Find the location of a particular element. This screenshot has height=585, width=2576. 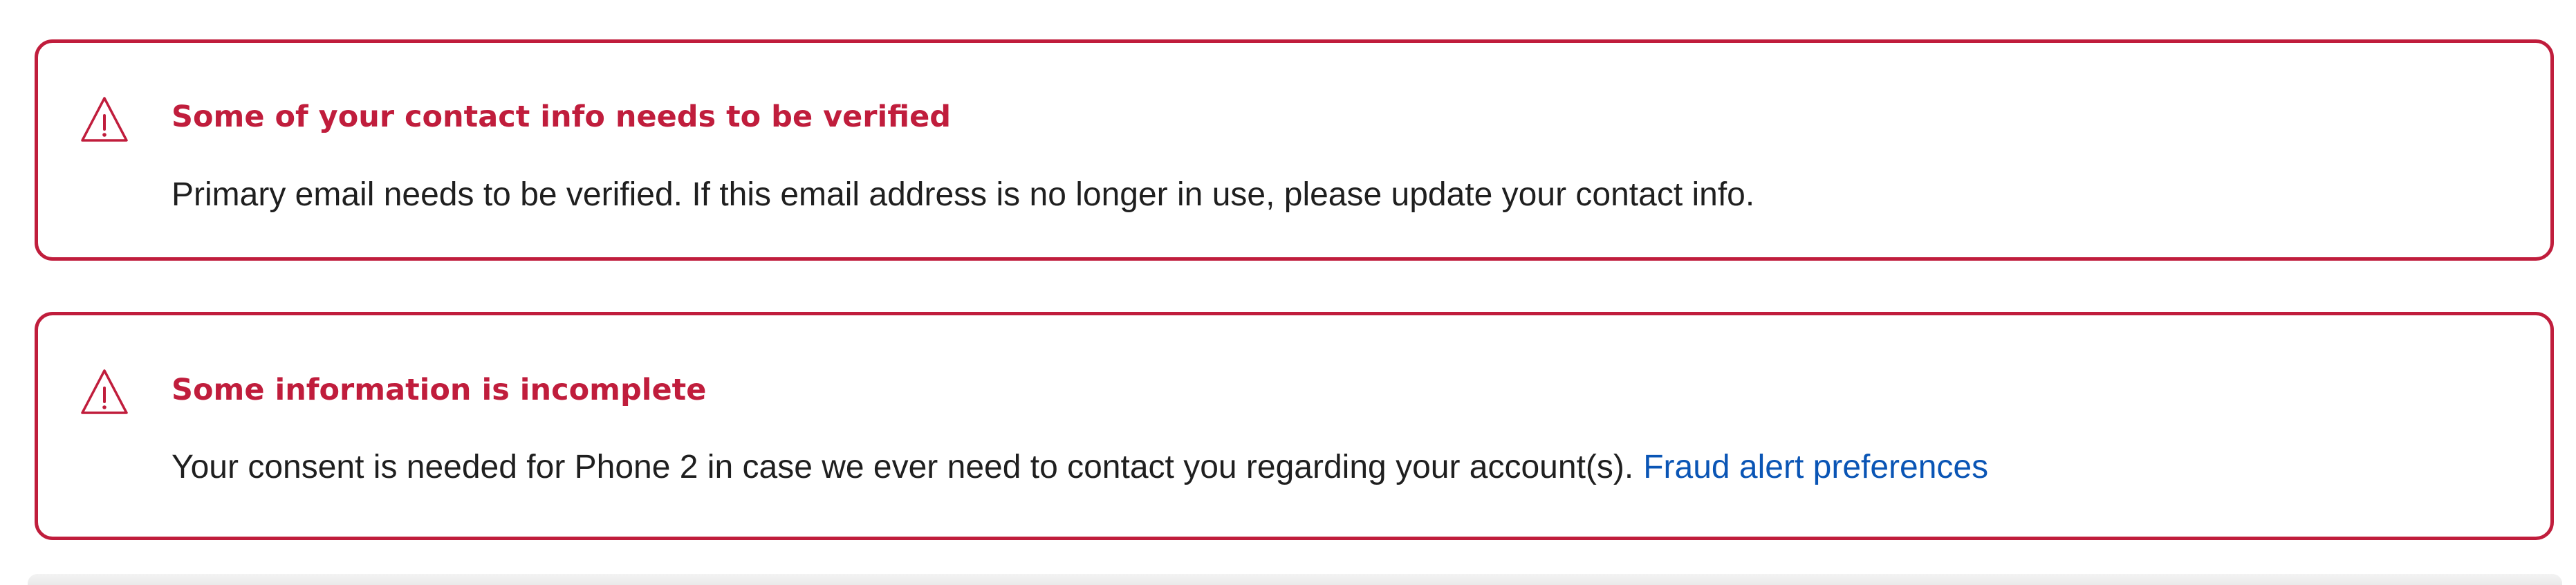

fraud-alert-preferences-link: Fraud alert preferences is located at coordinates (1816, 467).